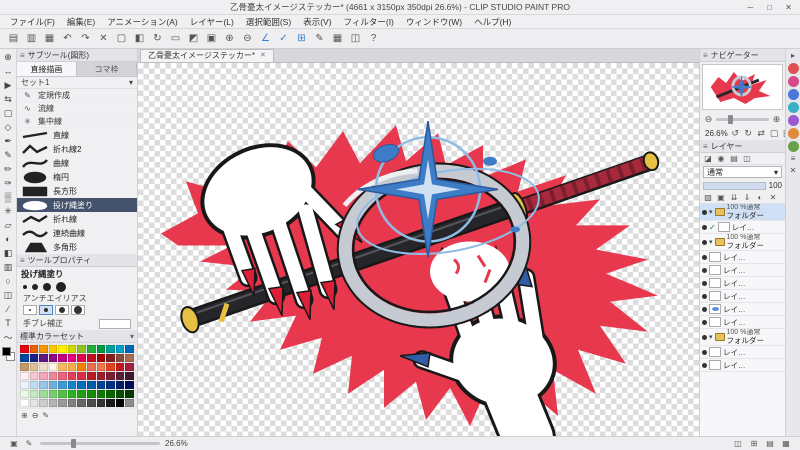 Image resolution: width=800 pixels, height=450 pixels. I want to click on statusbar-zoom-slider, so click(100, 443).